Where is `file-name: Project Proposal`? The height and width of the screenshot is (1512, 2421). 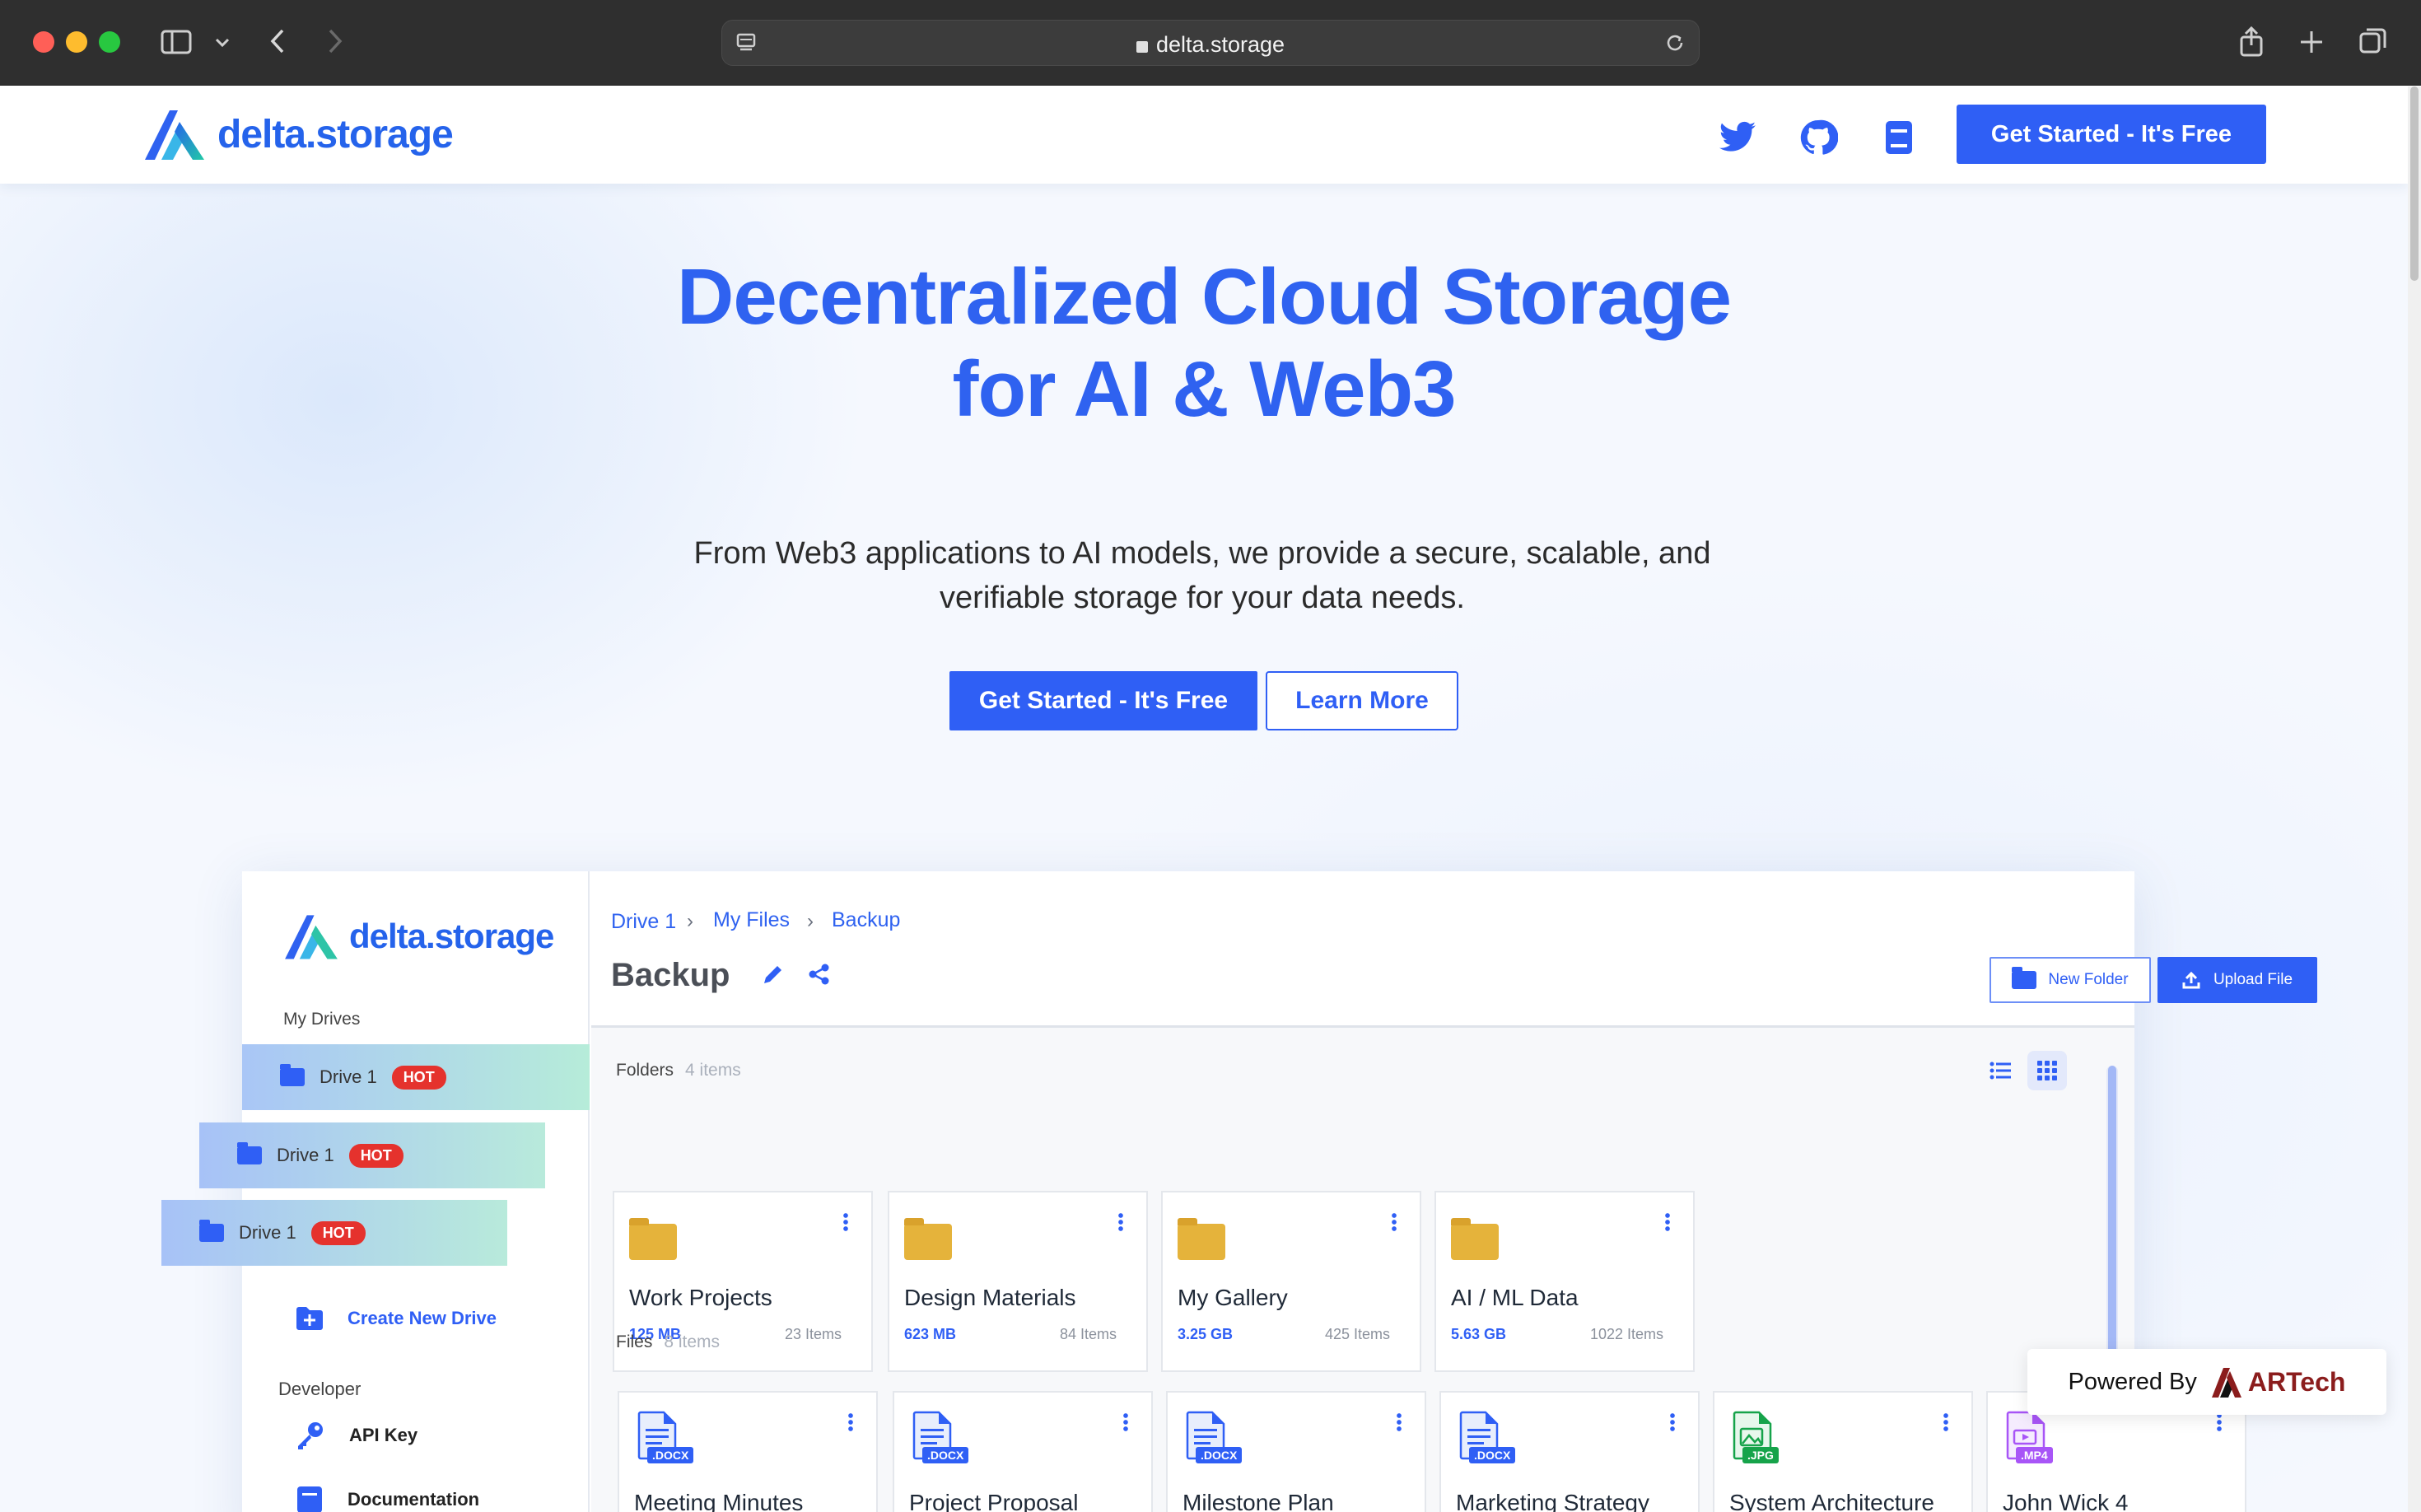 file-name: Project Proposal is located at coordinates (994, 1501).